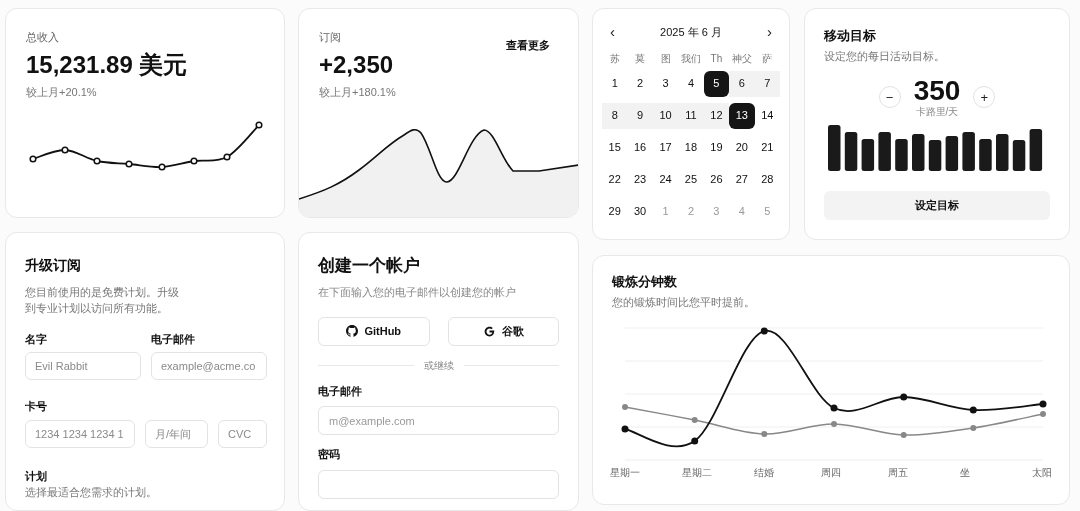  Describe the element at coordinates (742, 179) in the screenshot. I see `calendar-day: 27` at that location.